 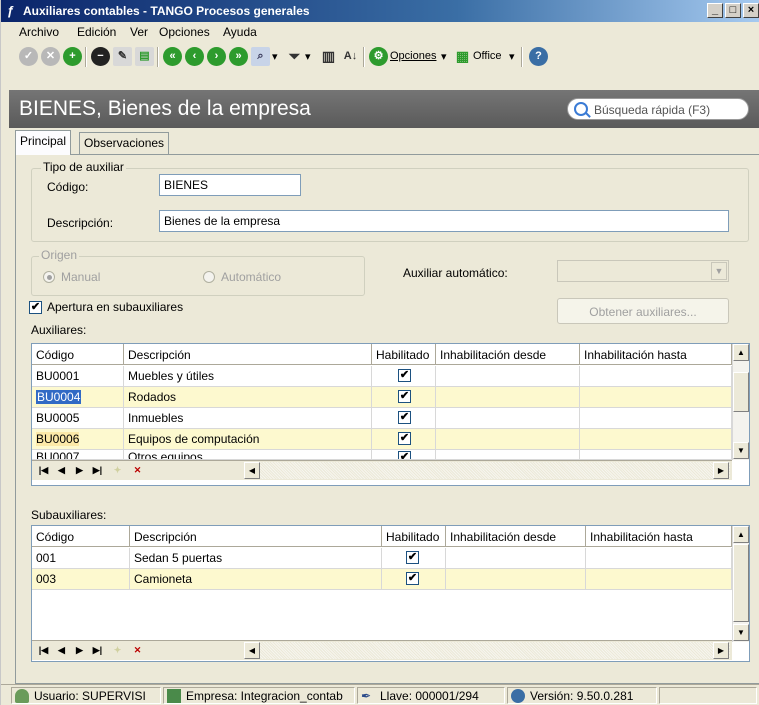 What do you see at coordinates (719, 271) in the screenshot?
I see `chevron-down-icon: ▼` at bounding box center [719, 271].